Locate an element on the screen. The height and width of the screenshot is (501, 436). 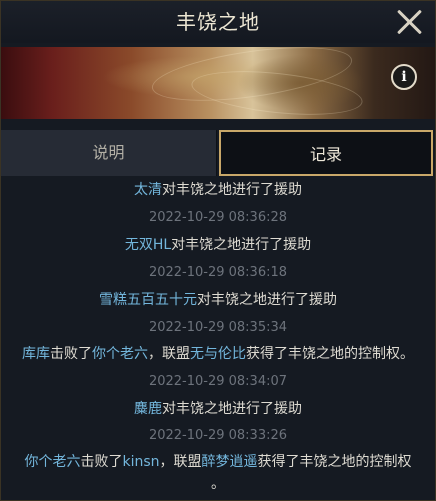
player-name: 麋鹿 is located at coordinates (148, 409).